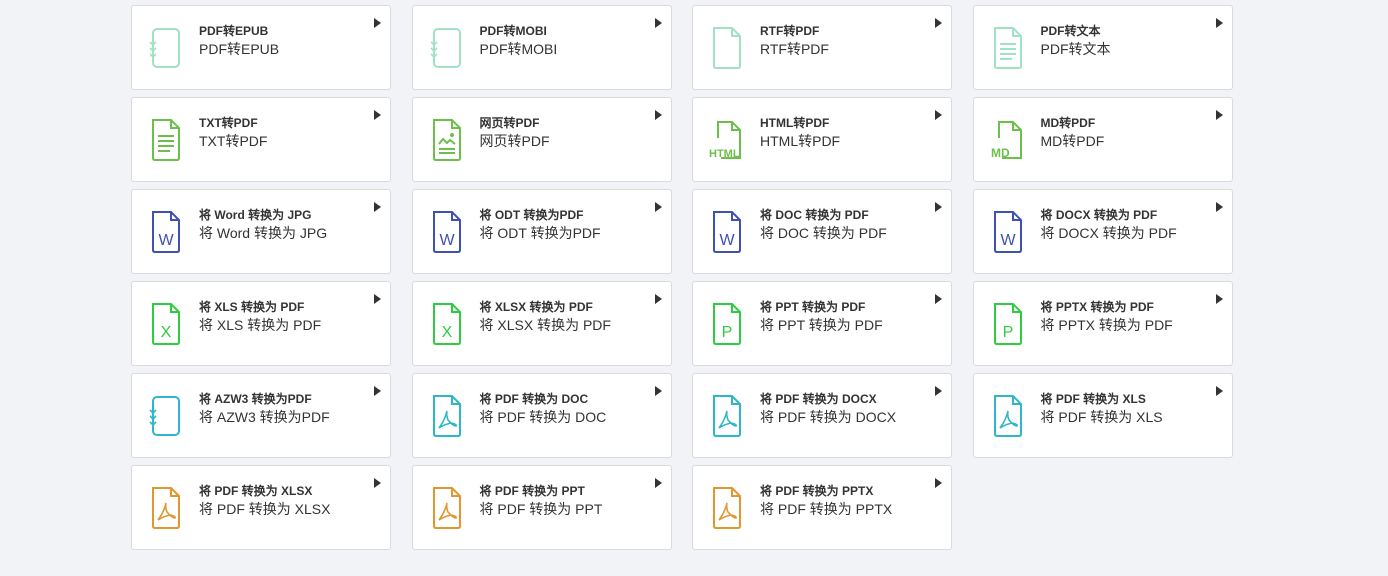 The image size is (1388, 576). I want to click on conversion-tool-card: RTF转PDF RTF转PDF, so click(822, 47).